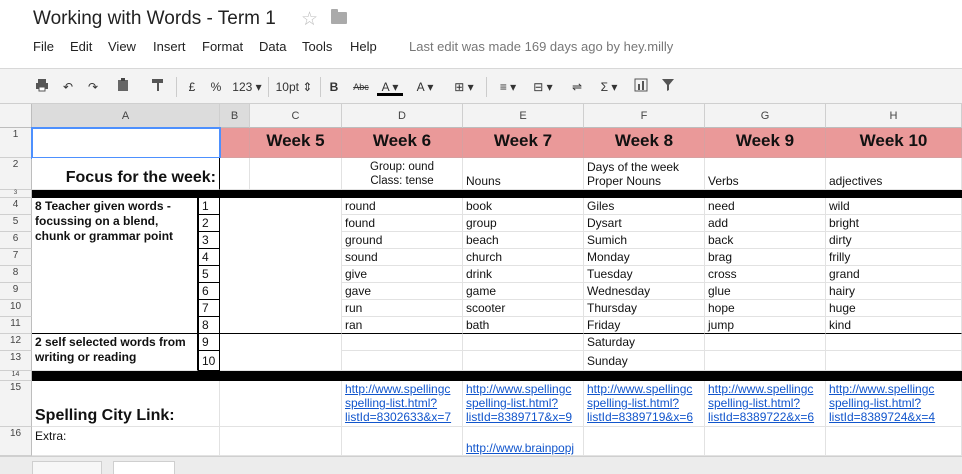  Describe the element at coordinates (402, 257) in the screenshot. I see `cell-d7: sound` at that location.